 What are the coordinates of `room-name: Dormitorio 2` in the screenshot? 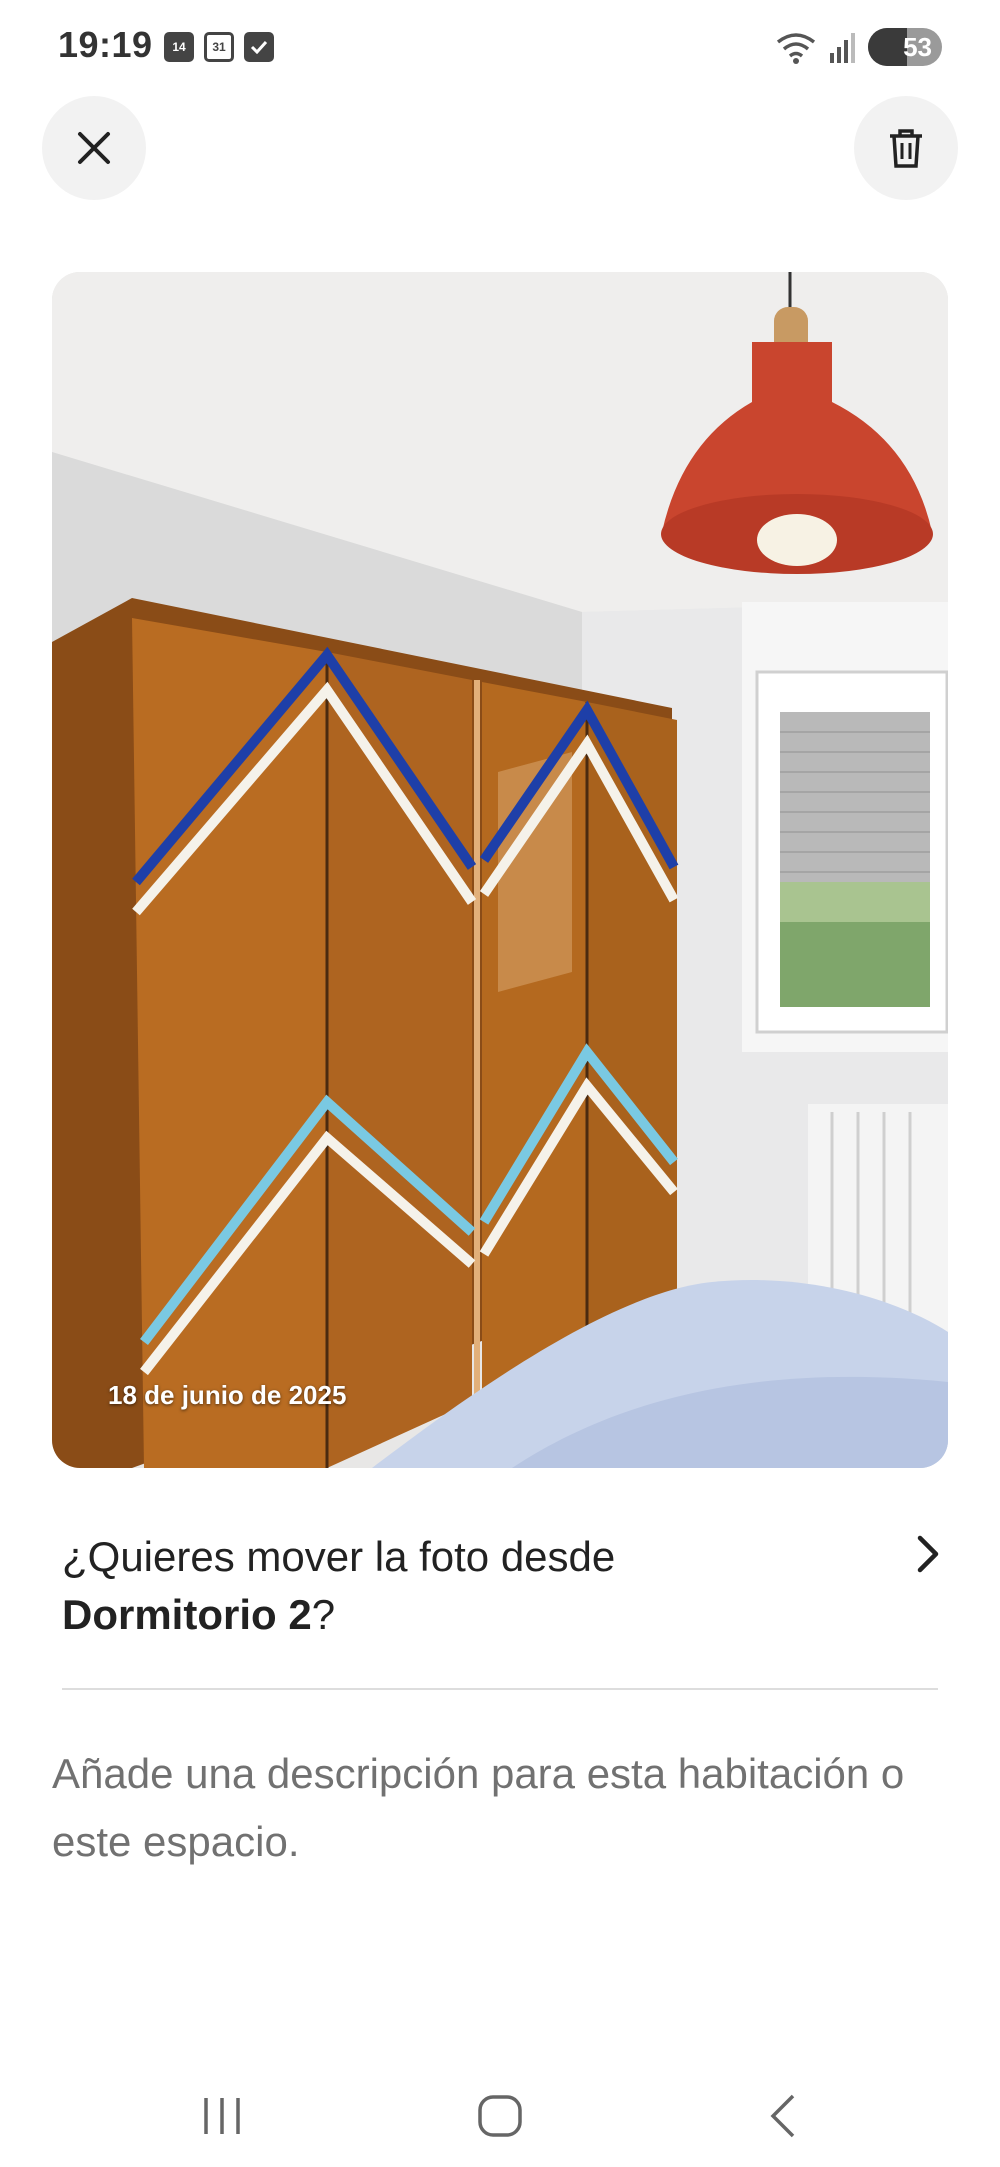 It's located at (187, 1614).